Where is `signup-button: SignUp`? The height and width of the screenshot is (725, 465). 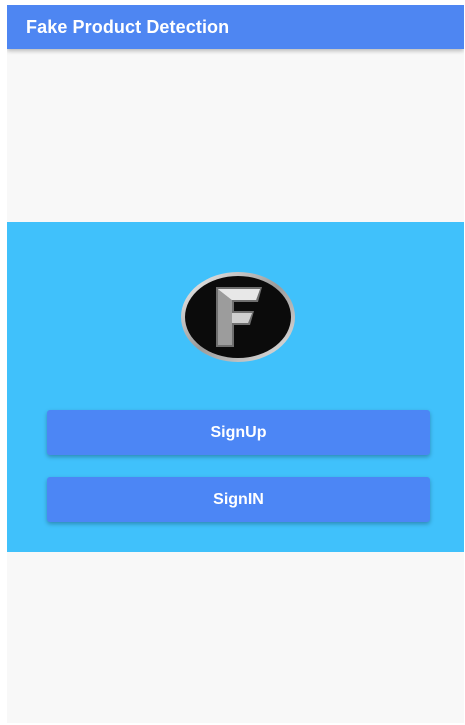
signup-button: SignUp is located at coordinates (238, 432).